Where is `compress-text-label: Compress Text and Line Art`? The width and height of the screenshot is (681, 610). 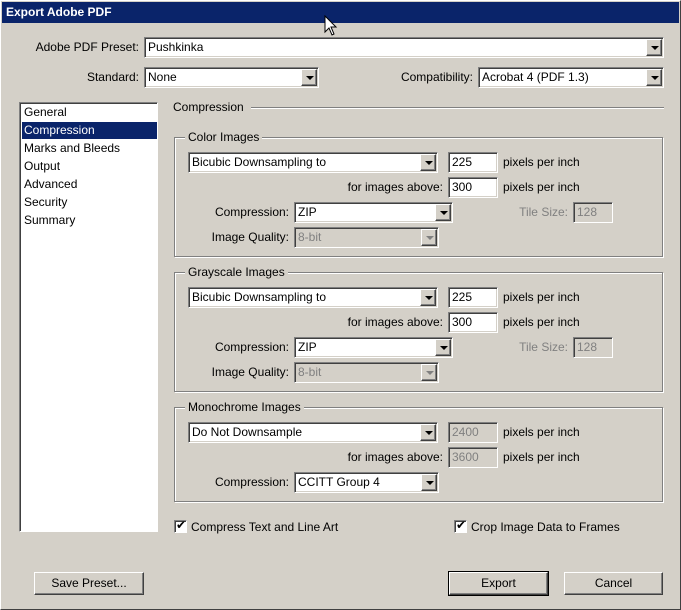
compress-text-label: Compress Text and Line Art is located at coordinates (264, 527).